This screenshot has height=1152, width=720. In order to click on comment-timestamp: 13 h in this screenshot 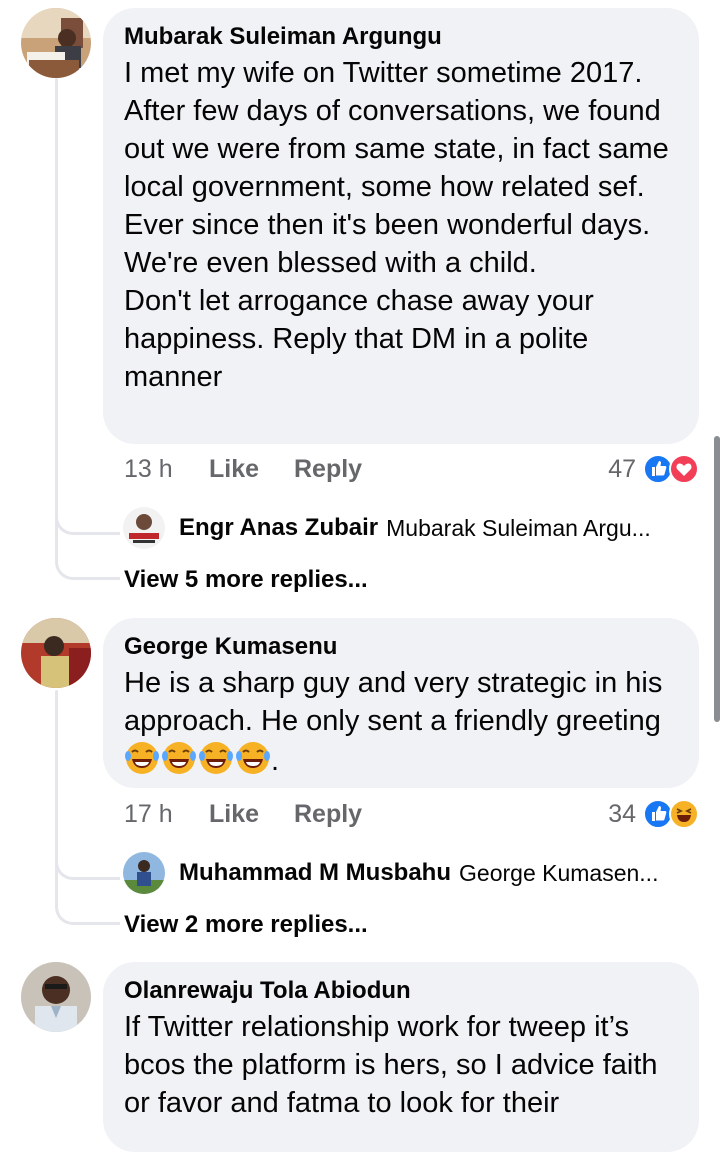, I will do `click(148, 469)`.